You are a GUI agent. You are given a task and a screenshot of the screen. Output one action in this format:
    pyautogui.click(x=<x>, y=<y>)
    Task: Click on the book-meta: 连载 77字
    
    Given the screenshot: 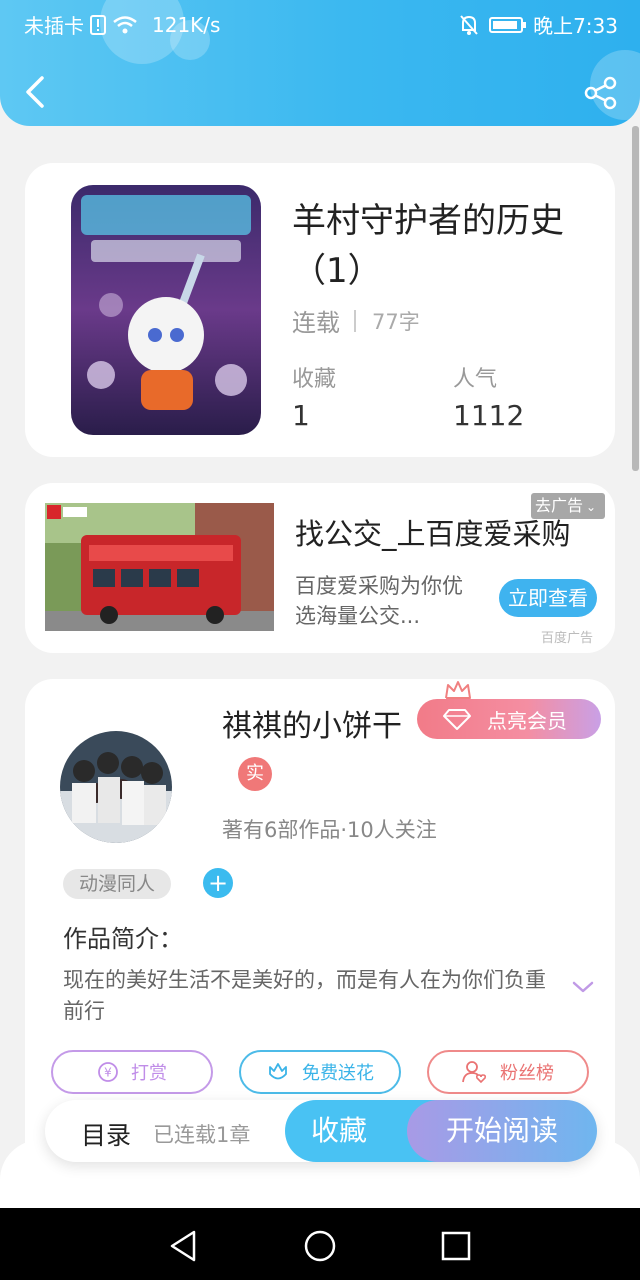 What is the action you would take?
    pyautogui.click(x=356, y=320)
    